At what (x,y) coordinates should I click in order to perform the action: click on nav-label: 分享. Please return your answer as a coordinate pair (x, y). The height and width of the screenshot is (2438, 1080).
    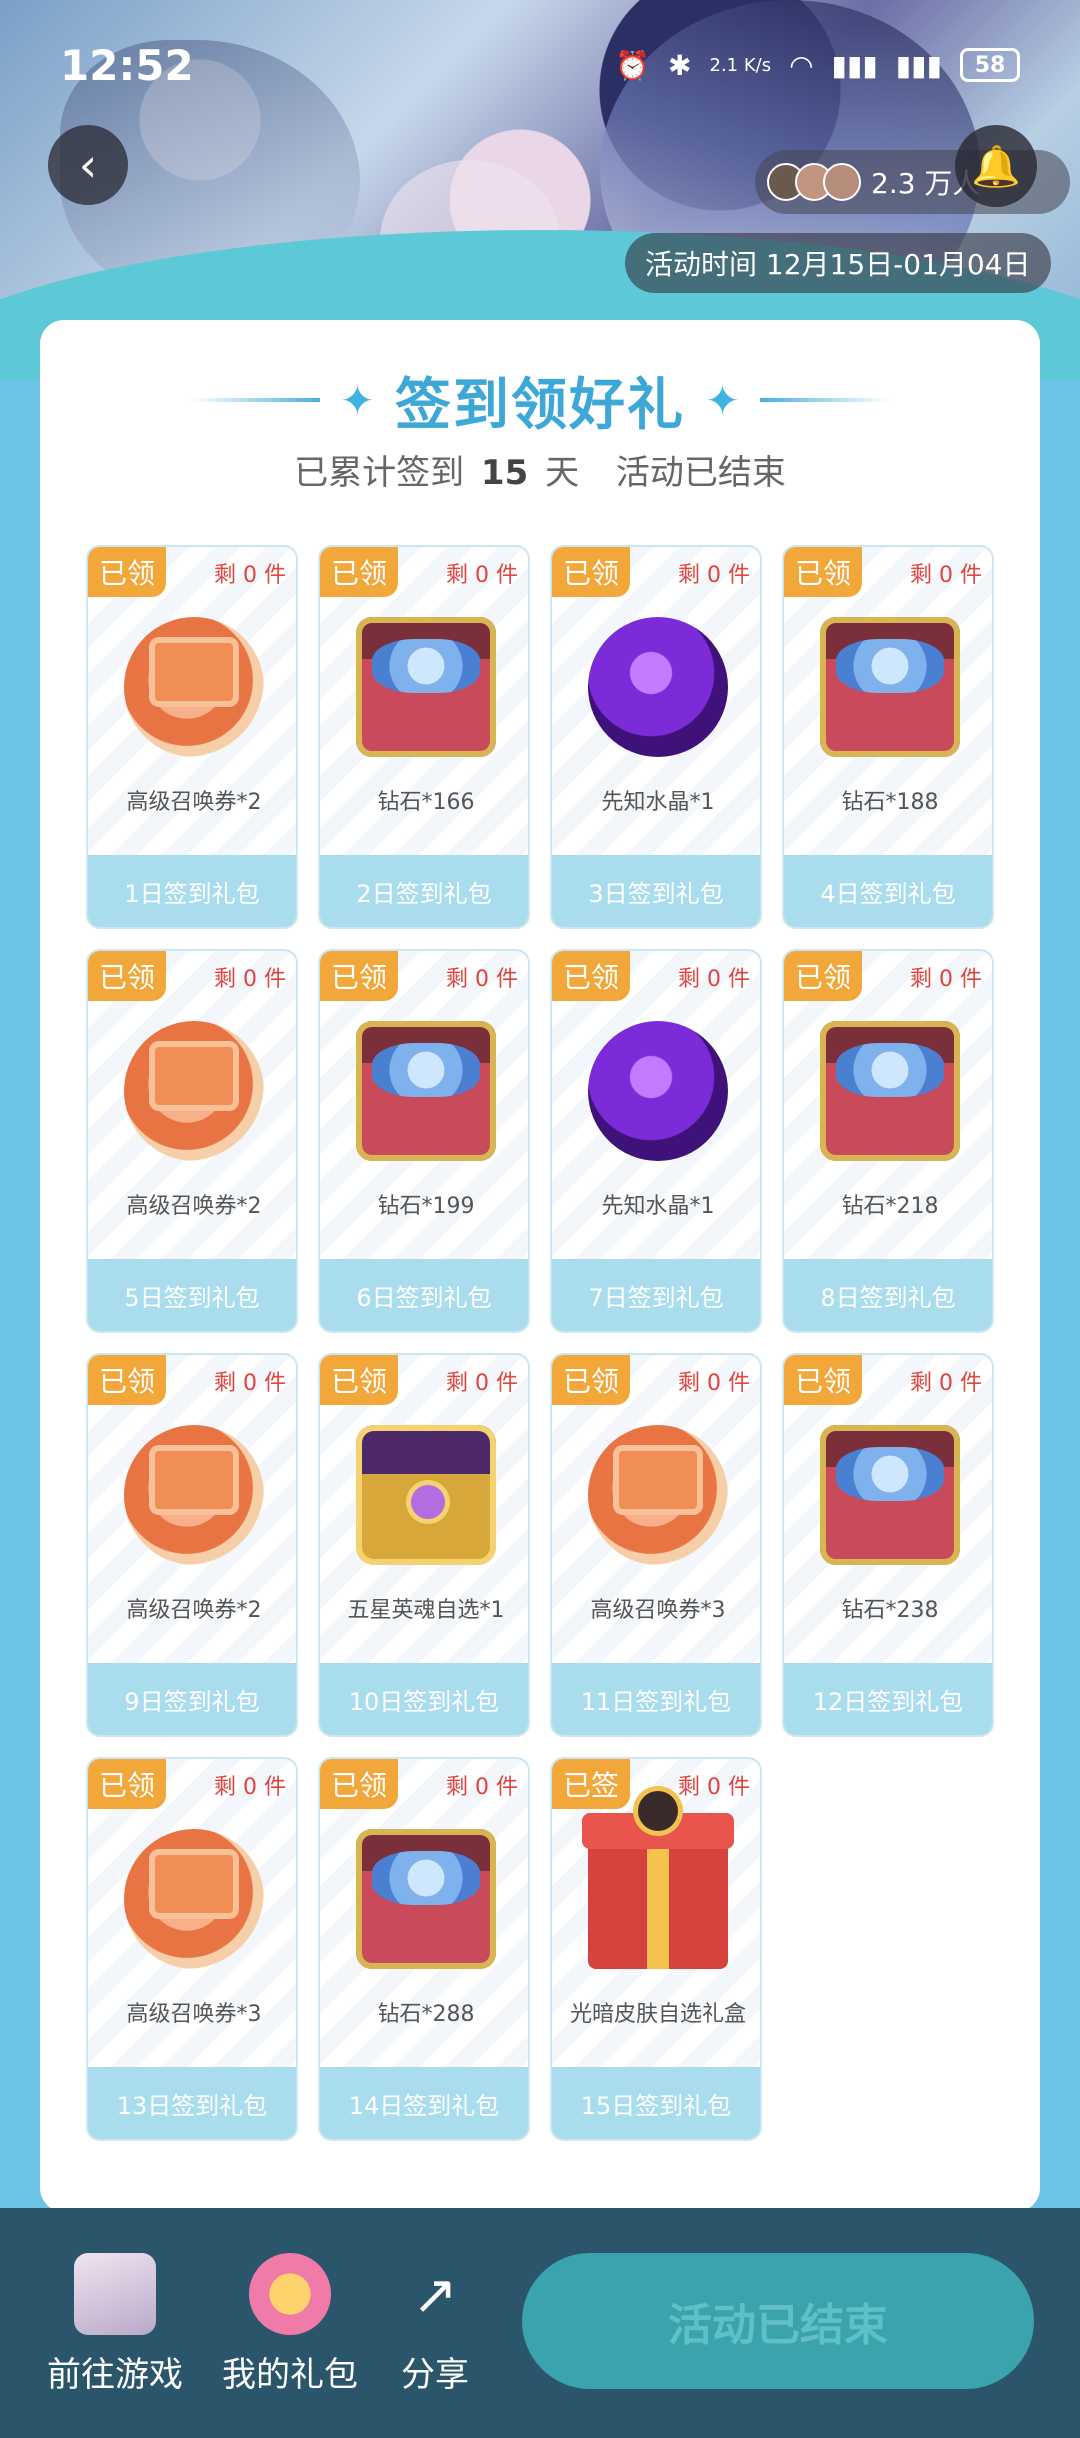
    Looking at the image, I should click on (435, 2375).